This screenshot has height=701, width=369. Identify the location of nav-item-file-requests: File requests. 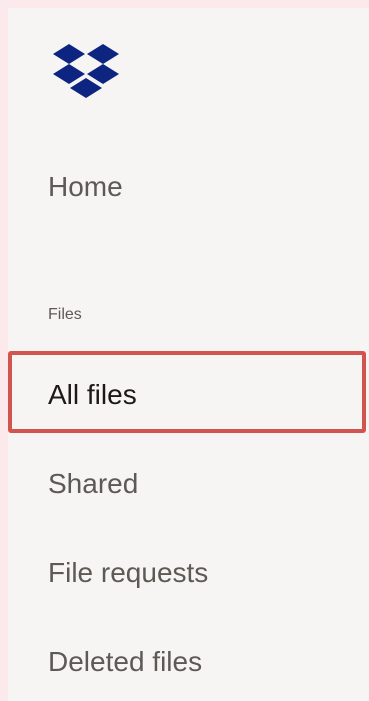
(128, 573).